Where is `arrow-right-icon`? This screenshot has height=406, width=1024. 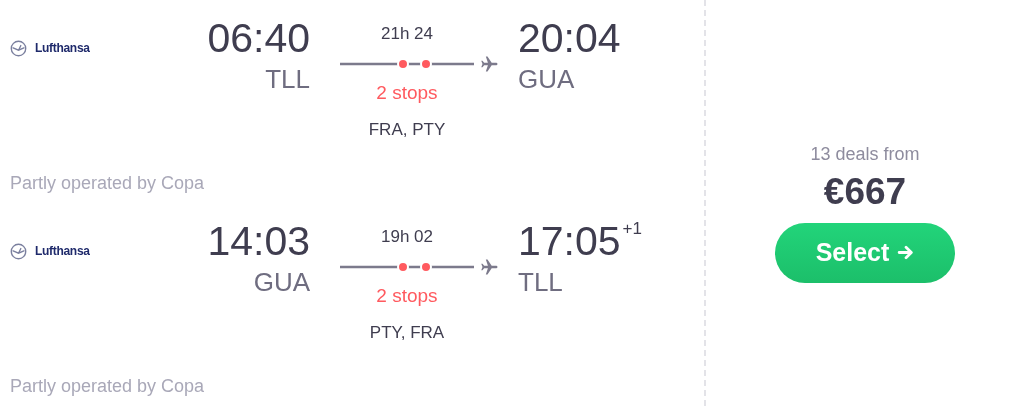 arrow-right-icon is located at coordinates (906, 252).